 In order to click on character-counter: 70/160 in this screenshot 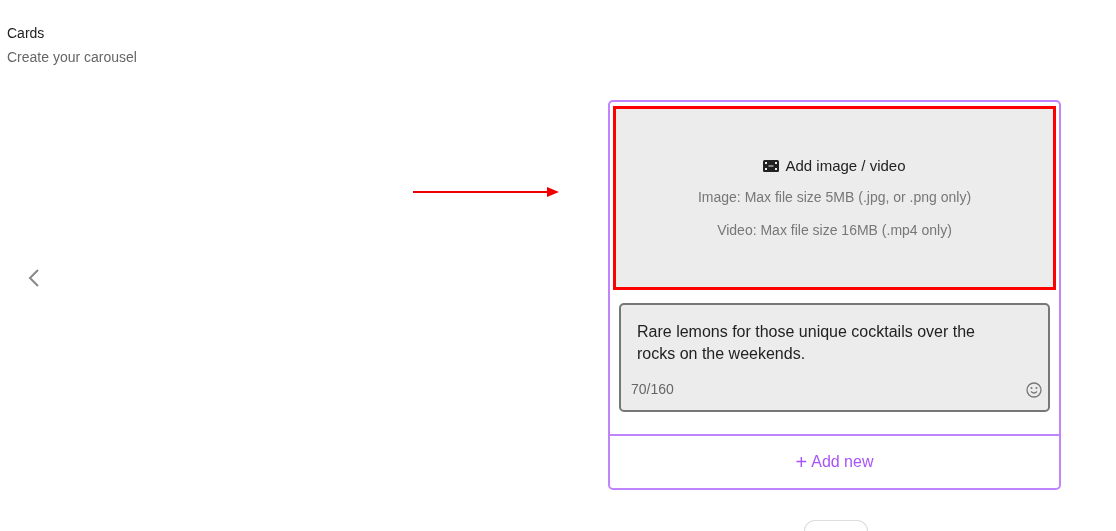, I will do `click(652, 389)`.